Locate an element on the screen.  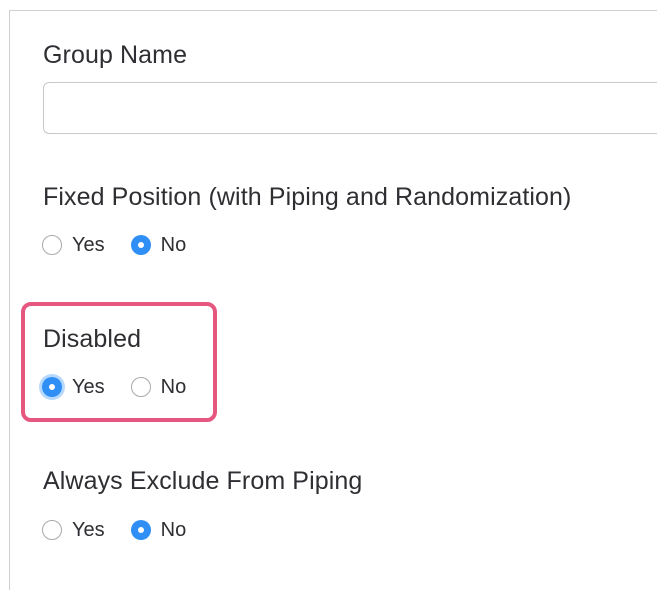
disabled-radio-group: Yes No is located at coordinates (127, 387).